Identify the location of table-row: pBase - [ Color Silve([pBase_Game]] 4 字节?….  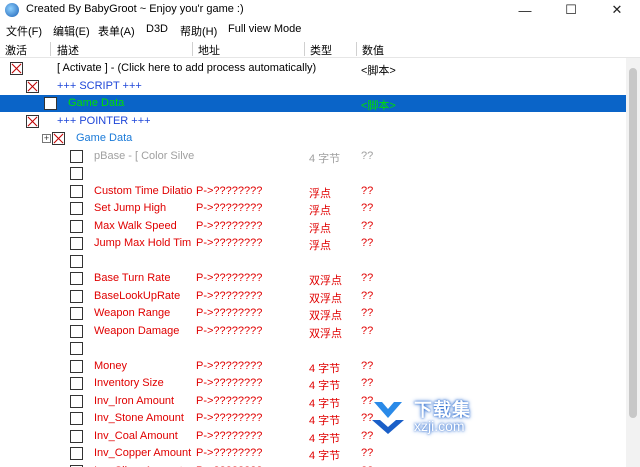
(313, 156).